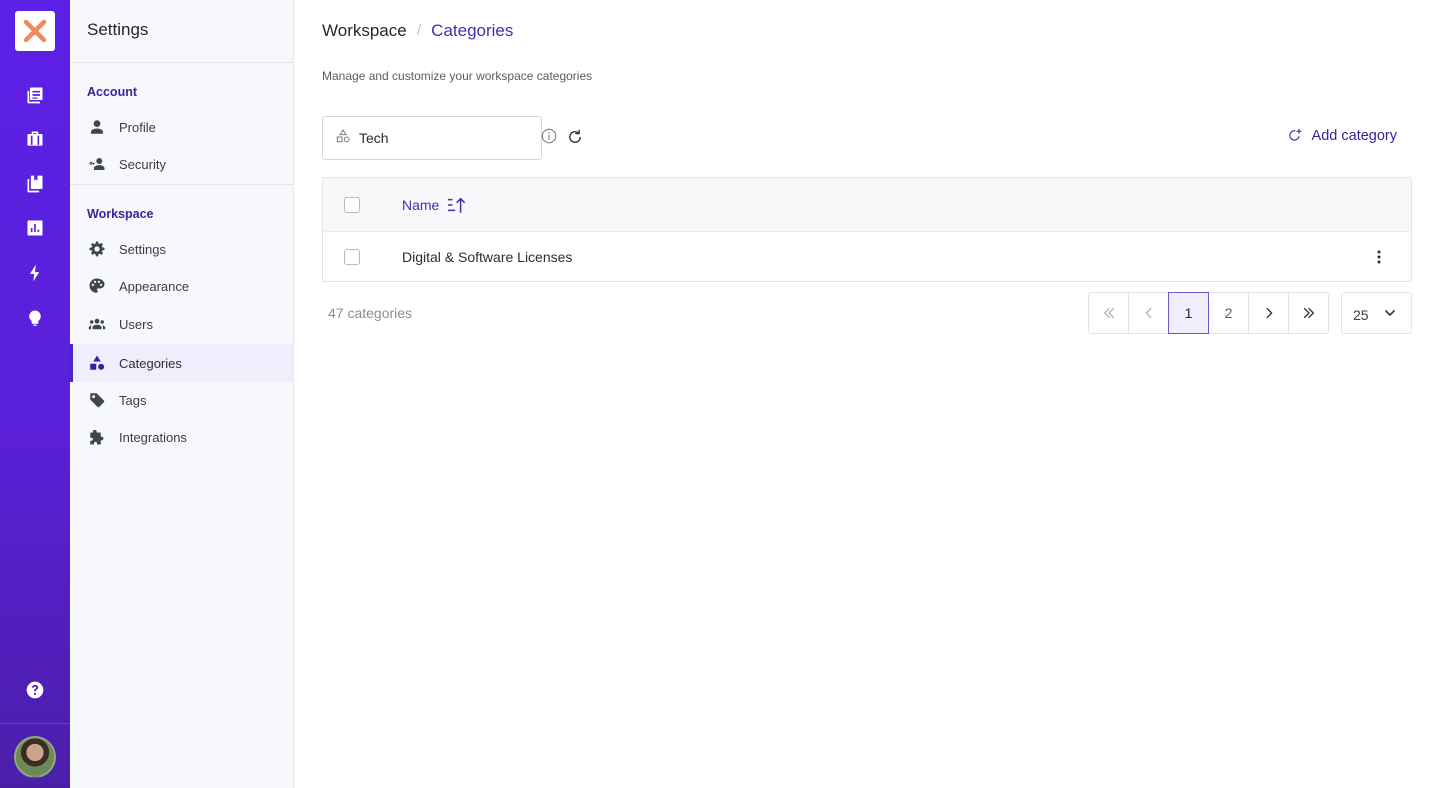  Describe the element at coordinates (472, 30) in the screenshot. I see `breadcrumb-categories: Categories` at that location.